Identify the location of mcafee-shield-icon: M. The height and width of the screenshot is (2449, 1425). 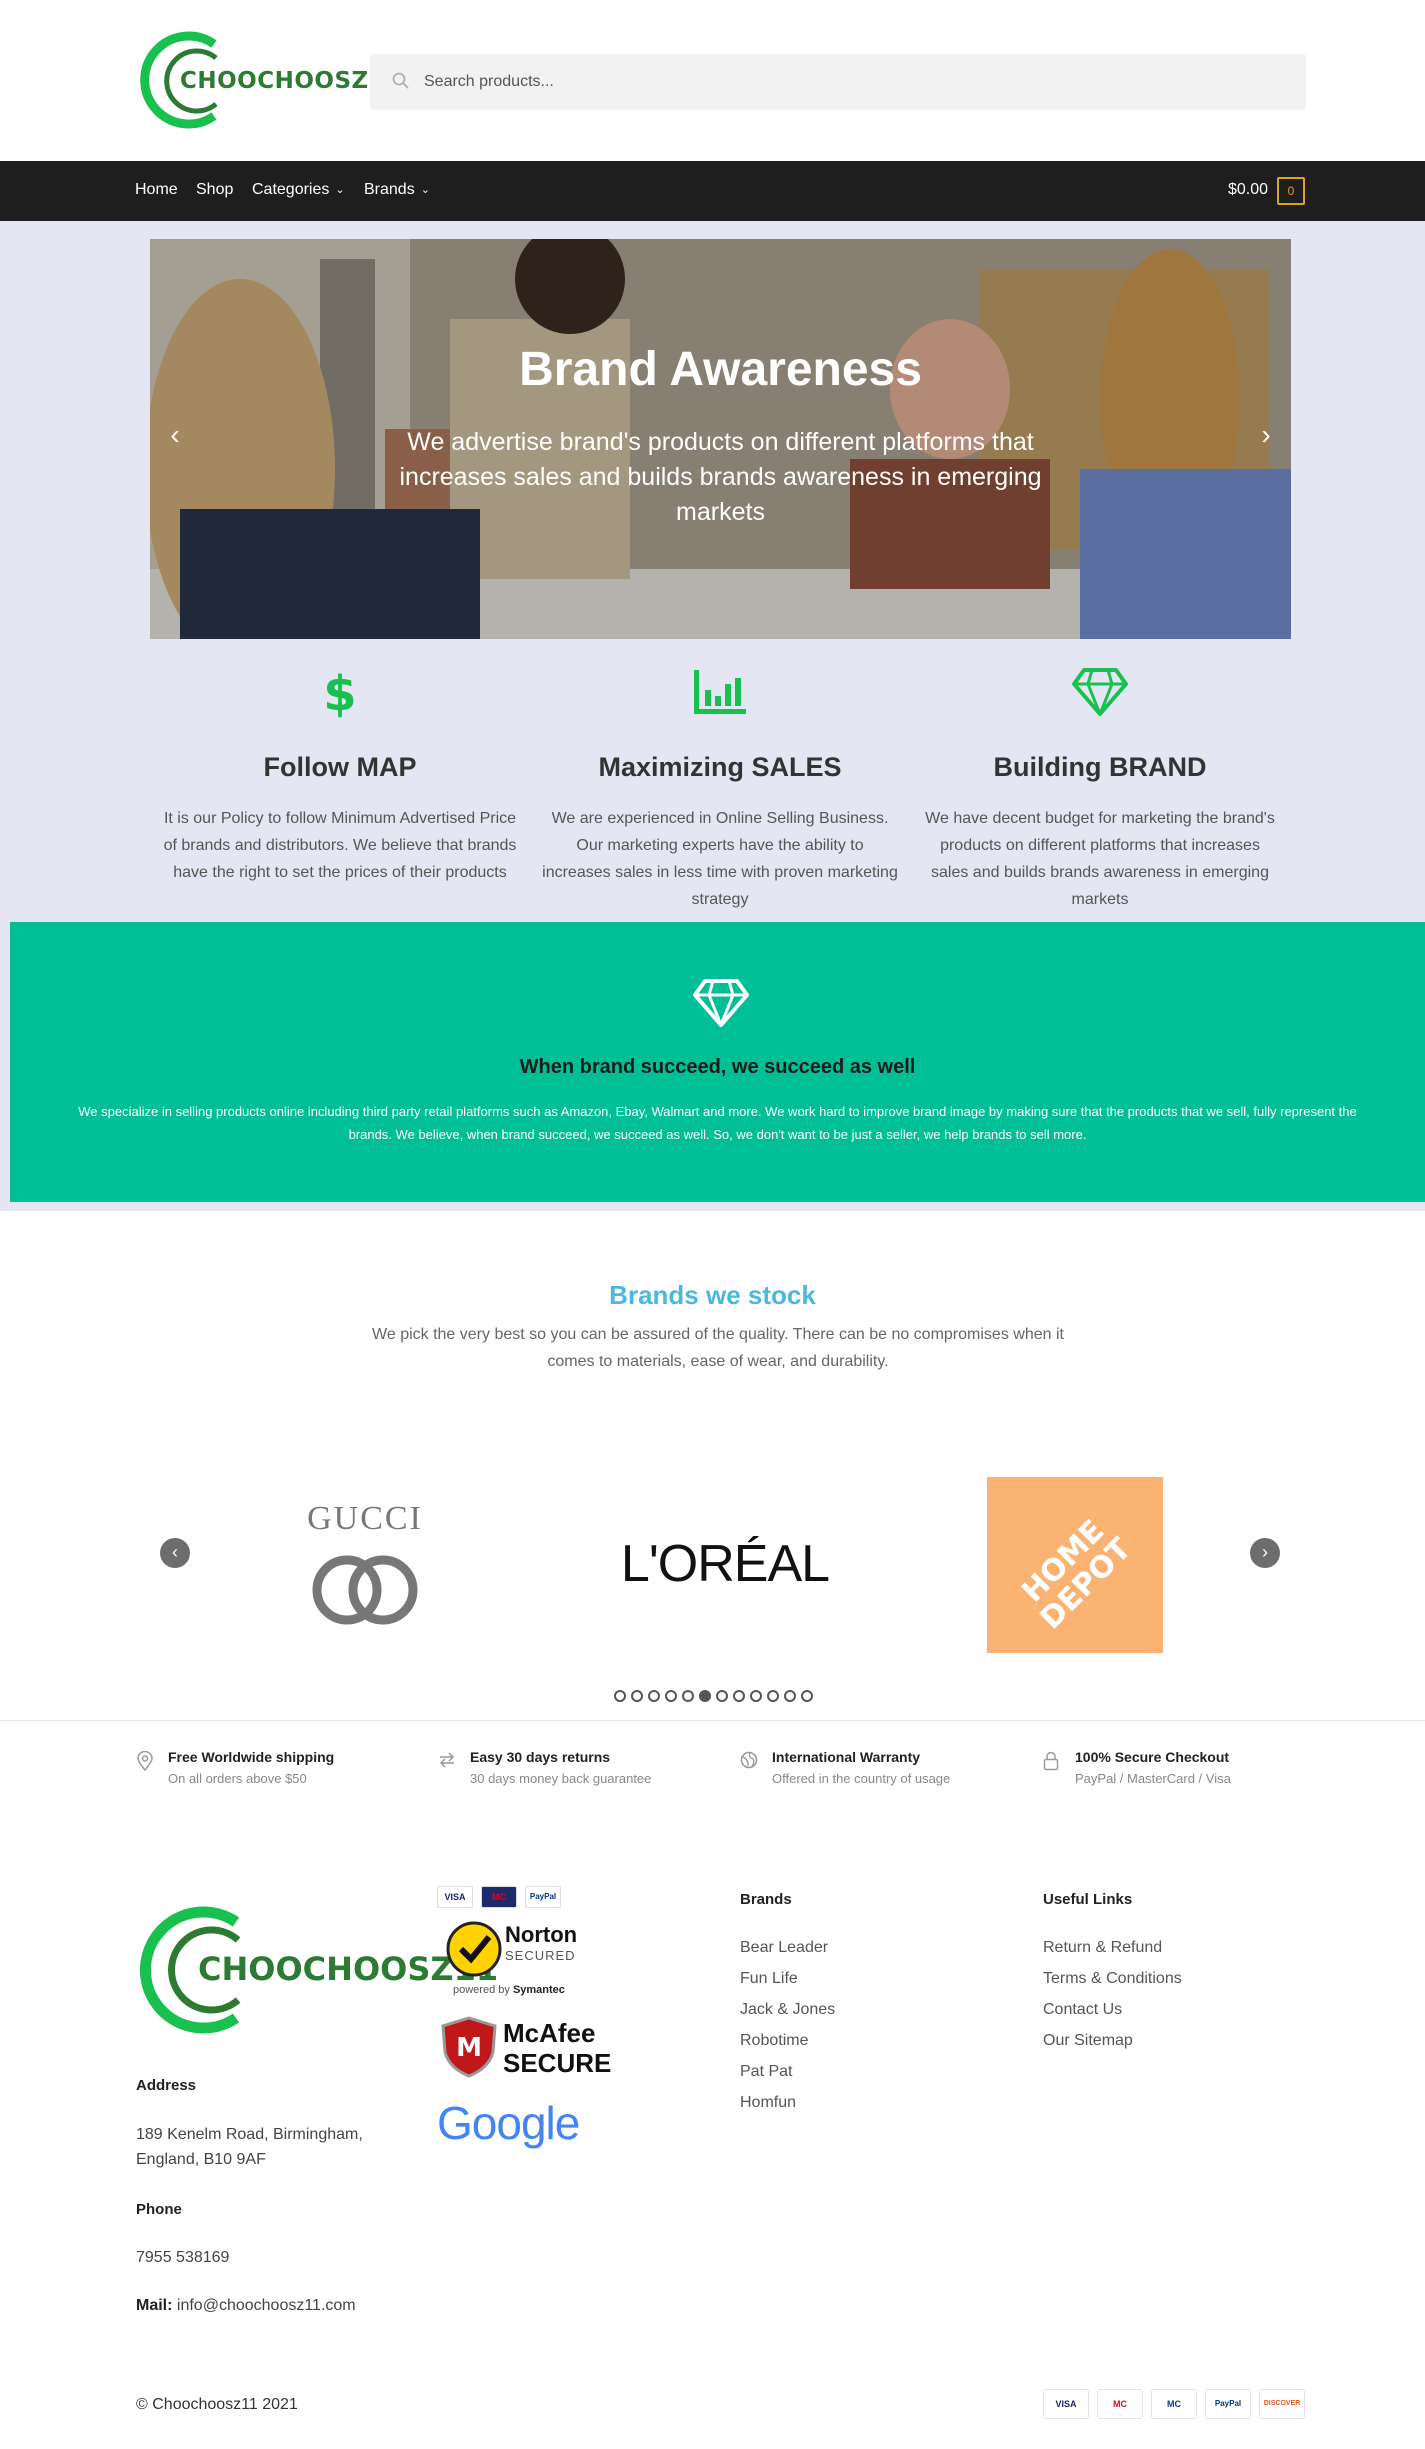
(469, 2047).